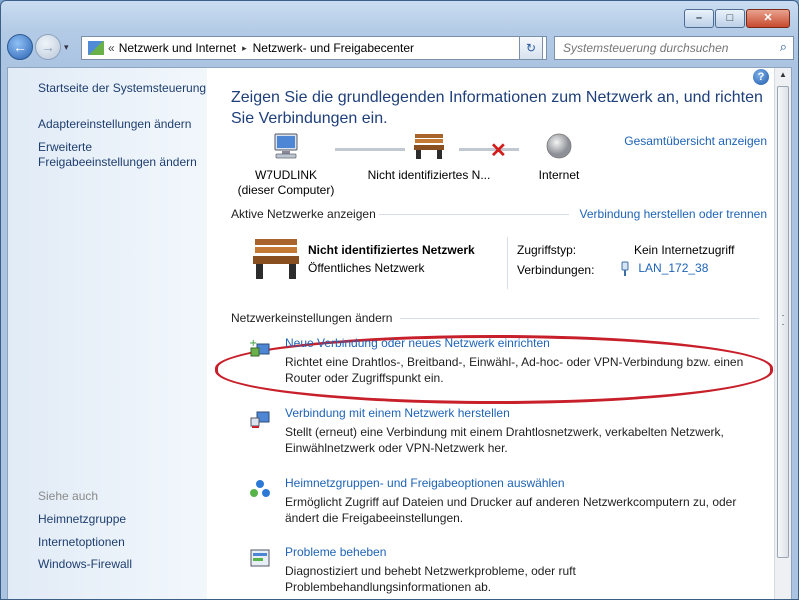 Image resolution: width=799 pixels, height=600 pixels. What do you see at coordinates (673, 214) in the screenshot?
I see `connect-disconnect-link: Verbindung herstellen oder trennen` at bounding box center [673, 214].